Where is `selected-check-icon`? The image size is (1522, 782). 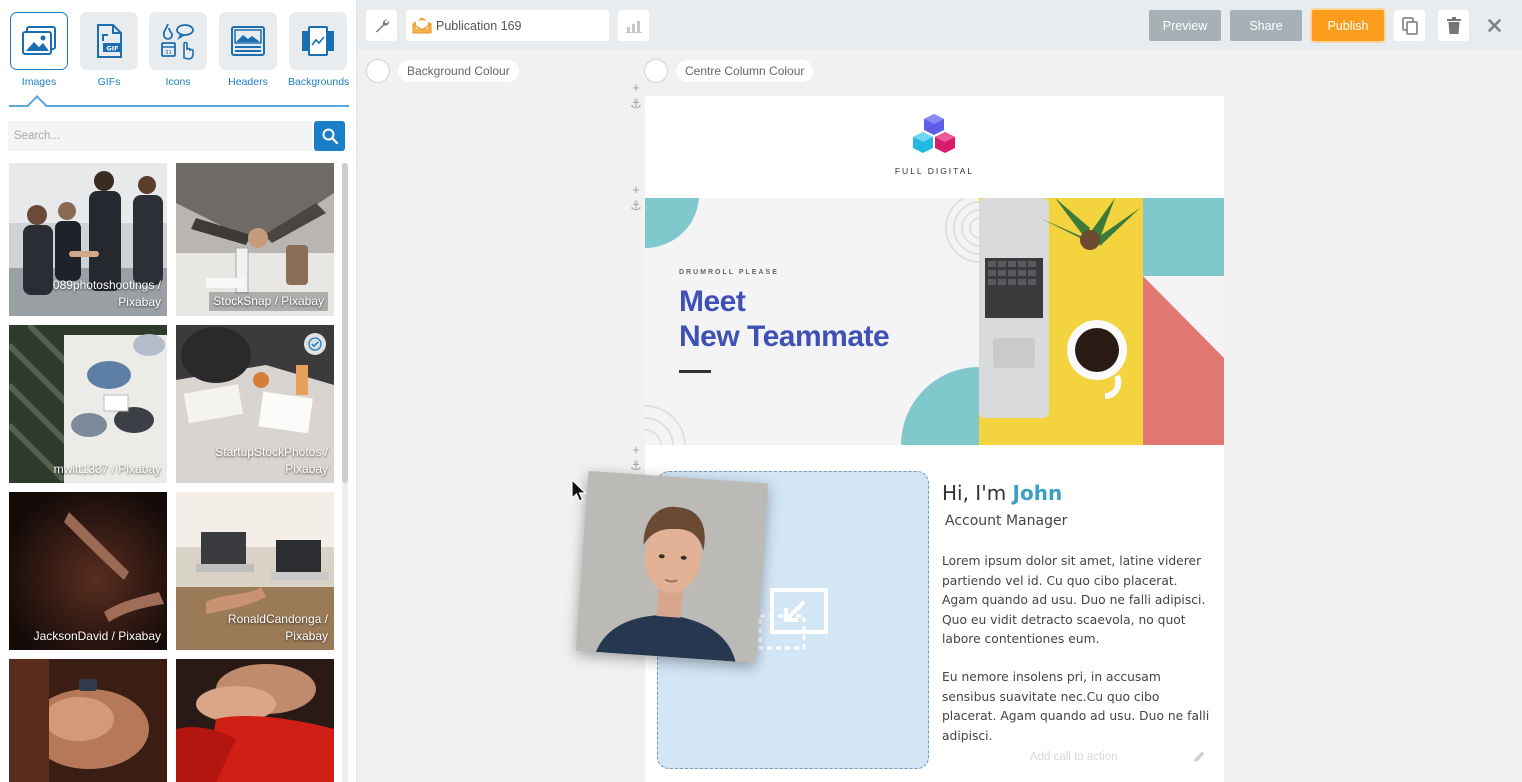 selected-check-icon is located at coordinates (315, 344).